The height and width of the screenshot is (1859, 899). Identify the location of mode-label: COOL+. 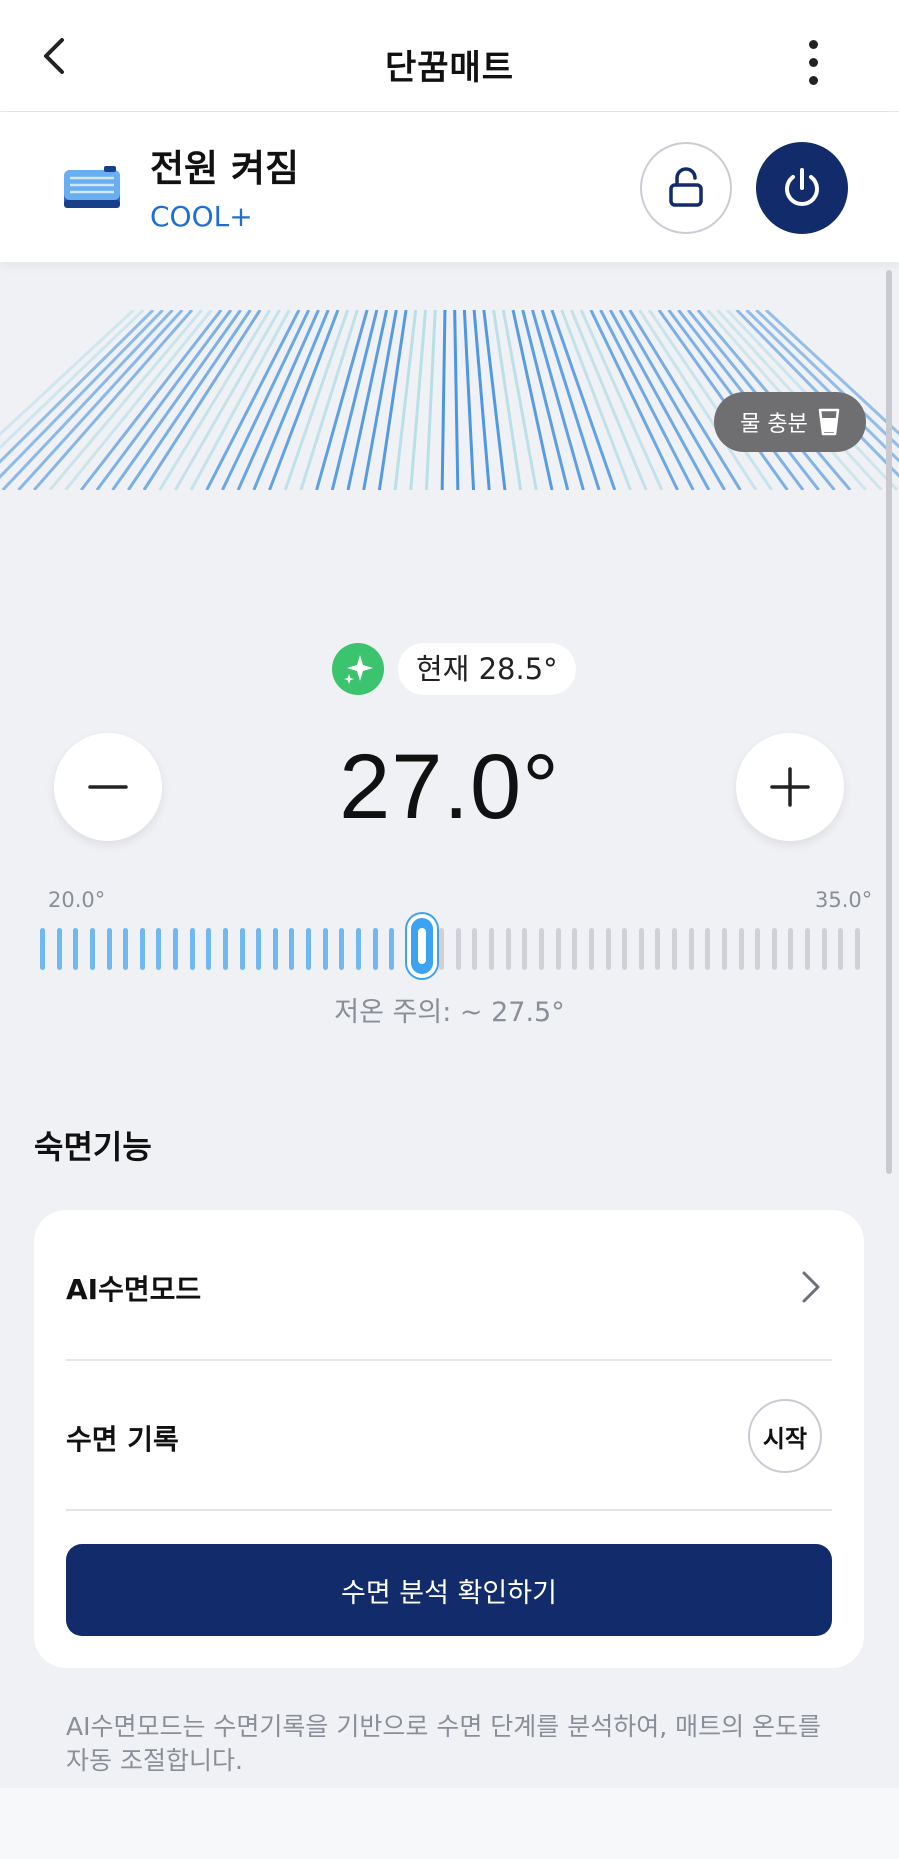
(201, 216).